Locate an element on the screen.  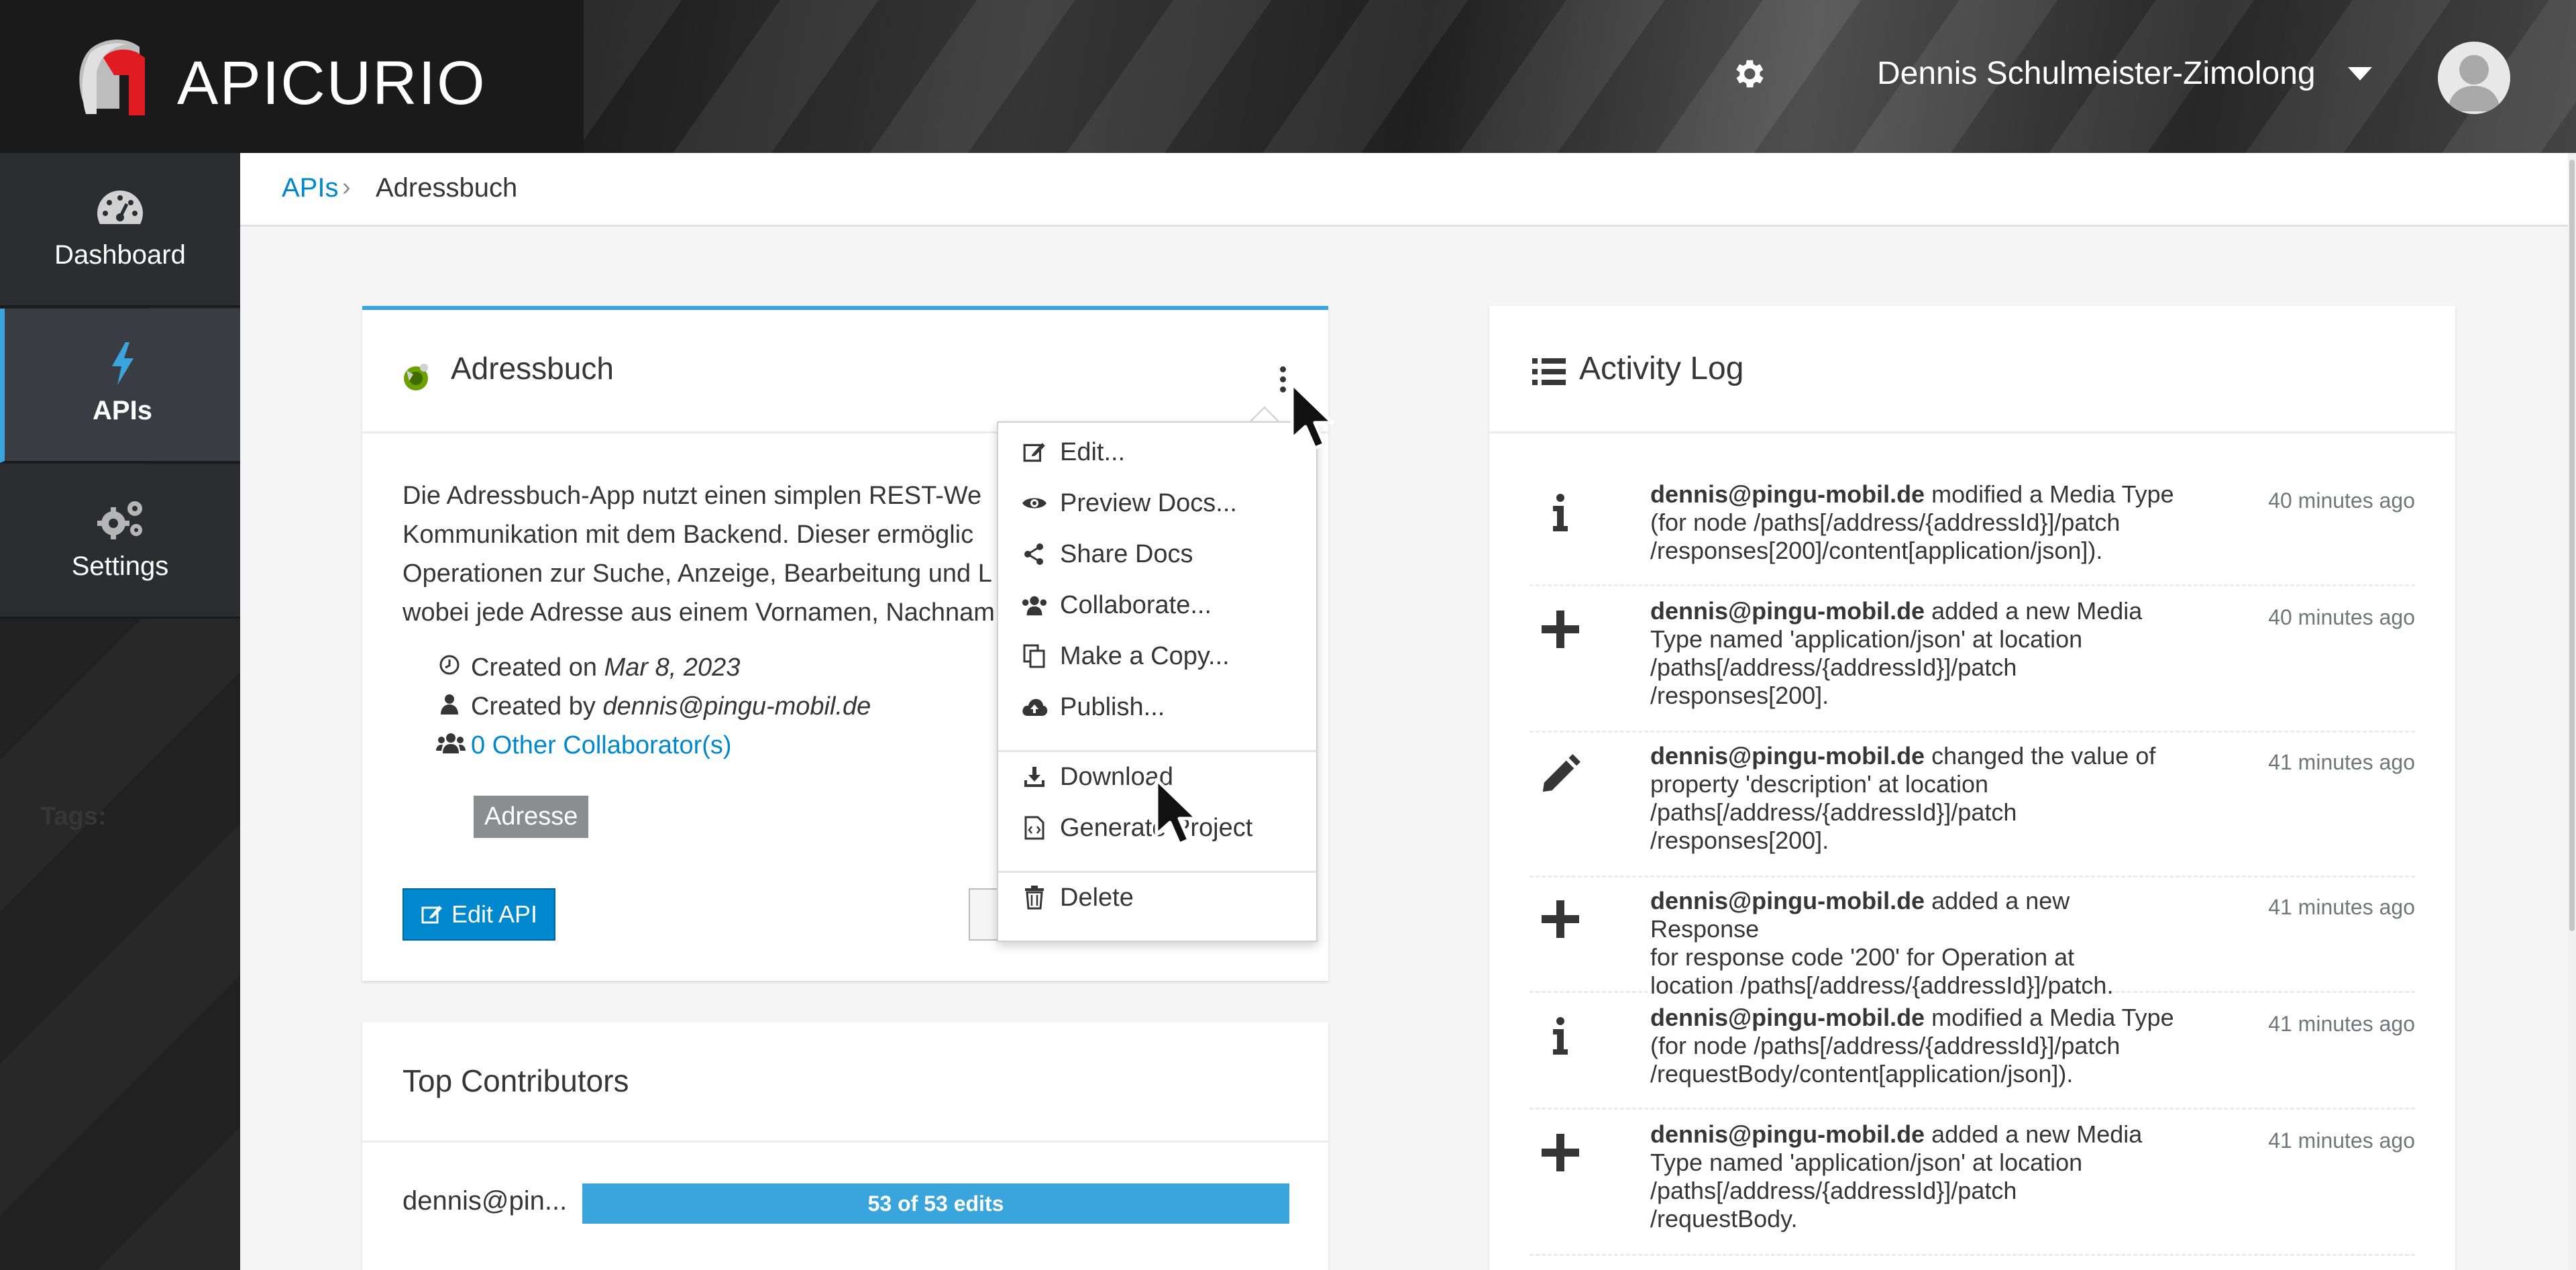
created-by-row: Created by dennis@pingu-mobil.de is located at coordinates (653, 706).